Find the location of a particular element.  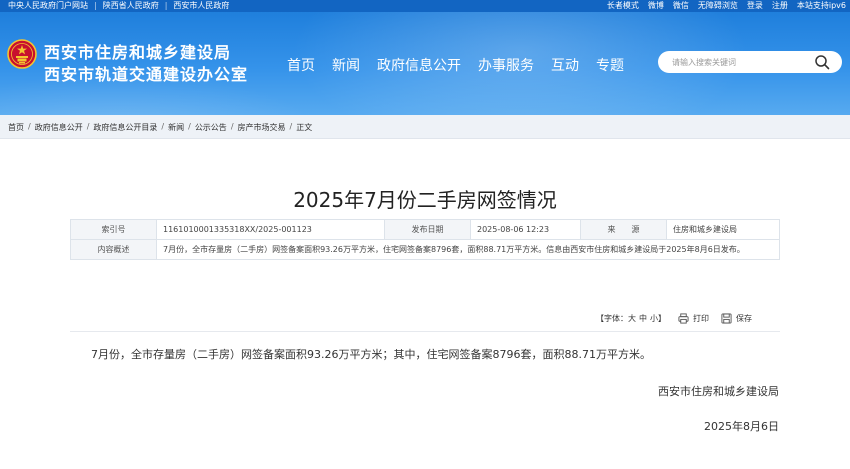

ipv6-notice: 本站支持ipv6 is located at coordinates (821, 5).